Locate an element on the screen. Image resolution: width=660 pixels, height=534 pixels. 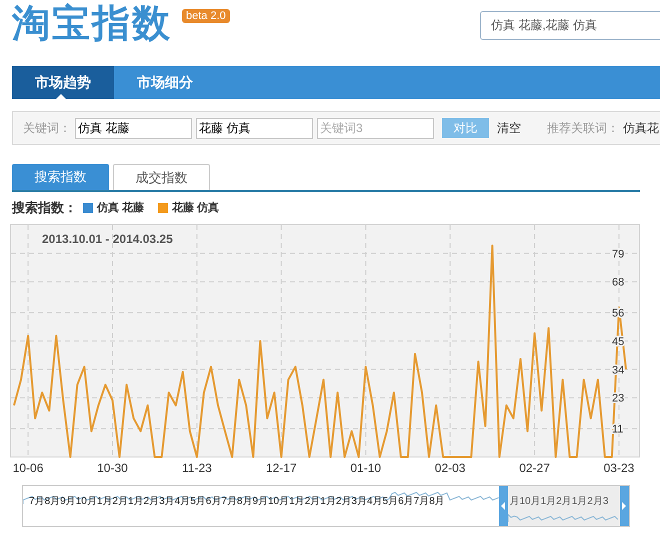
index-tab: 成交指数 is located at coordinates (161, 177).